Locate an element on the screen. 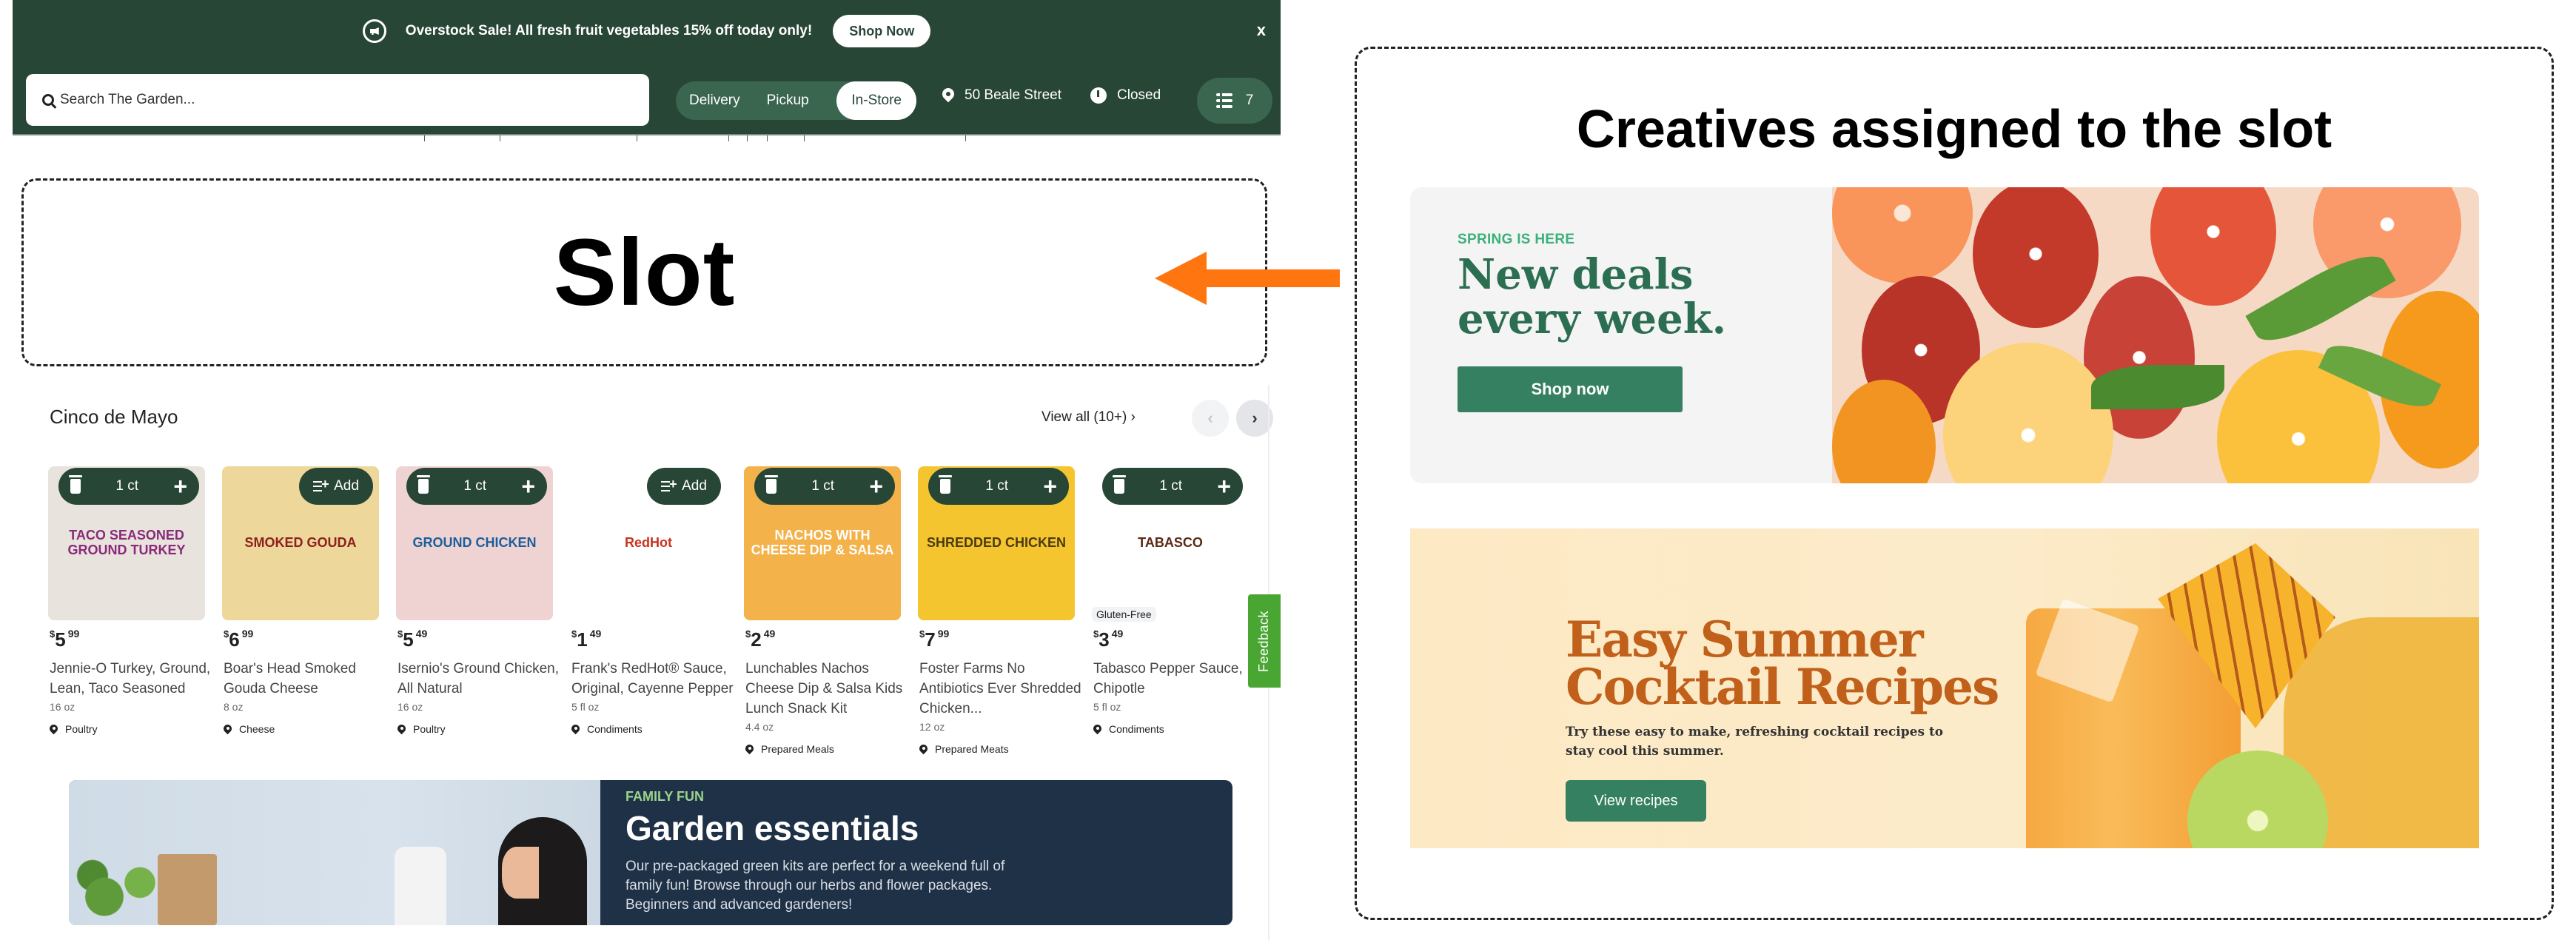 Image resolution: width=2576 pixels, height=940 pixels. close-icon: x is located at coordinates (1261, 30).